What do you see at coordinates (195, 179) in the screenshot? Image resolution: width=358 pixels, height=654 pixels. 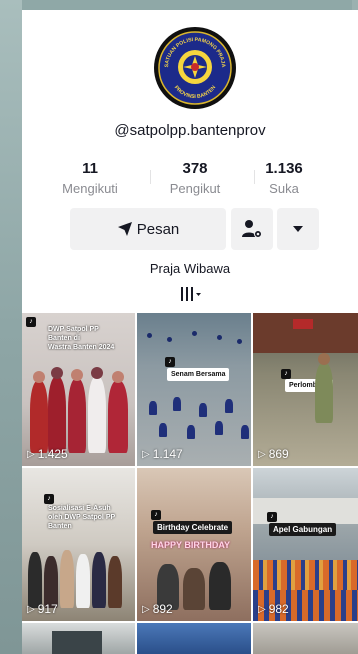 I see `stat-followers: 378 Pengikut` at bounding box center [195, 179].